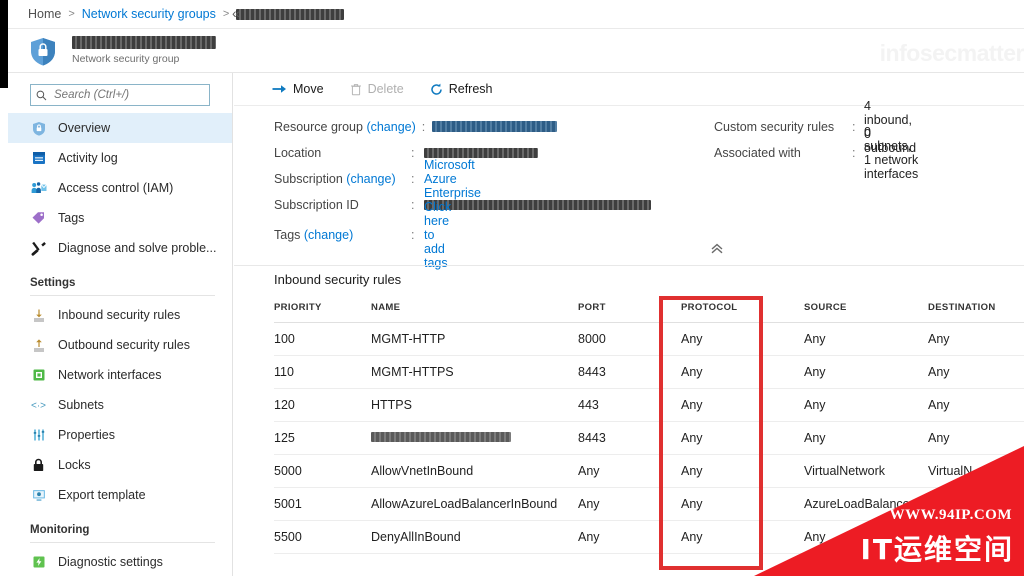  Describe the element at coordinates (120, 435) in the screenshot. I see `sidebar-item-properties: Properties` at that location.